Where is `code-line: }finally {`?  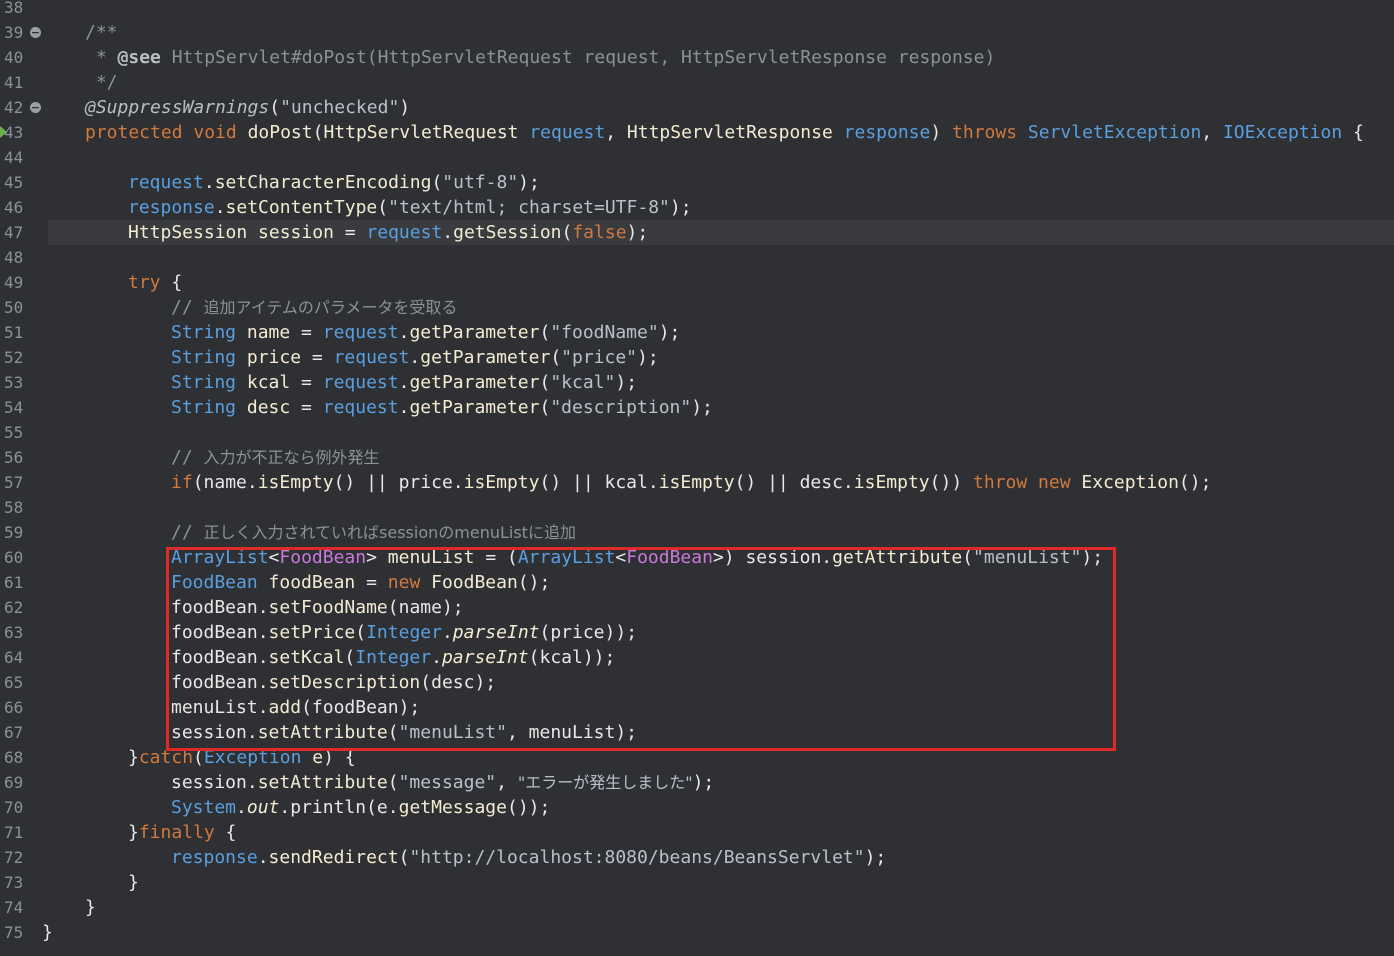
code-line: }finally { is located at coordinates (721, 832).